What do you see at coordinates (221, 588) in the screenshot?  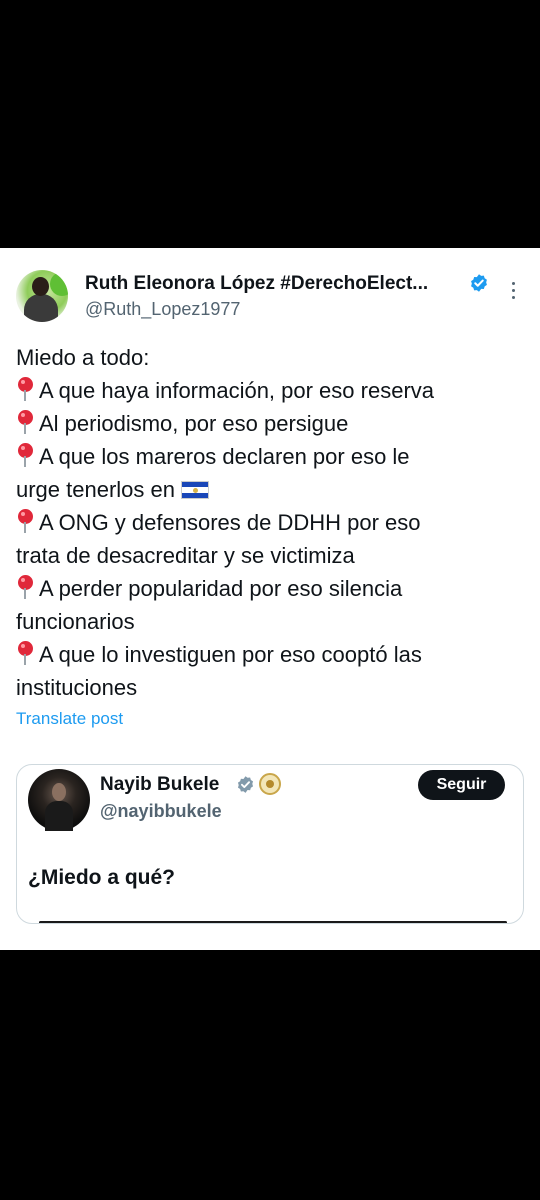 I see `tweet-line-text: A perder popularidad por eso silencia` at bounding box center [221, 588].